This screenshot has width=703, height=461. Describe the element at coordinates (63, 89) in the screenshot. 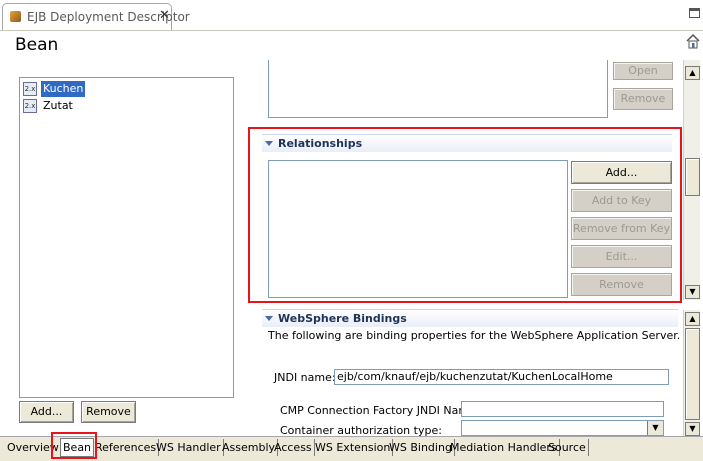

I see `bean-list-item-label: Kuchen` at that location.